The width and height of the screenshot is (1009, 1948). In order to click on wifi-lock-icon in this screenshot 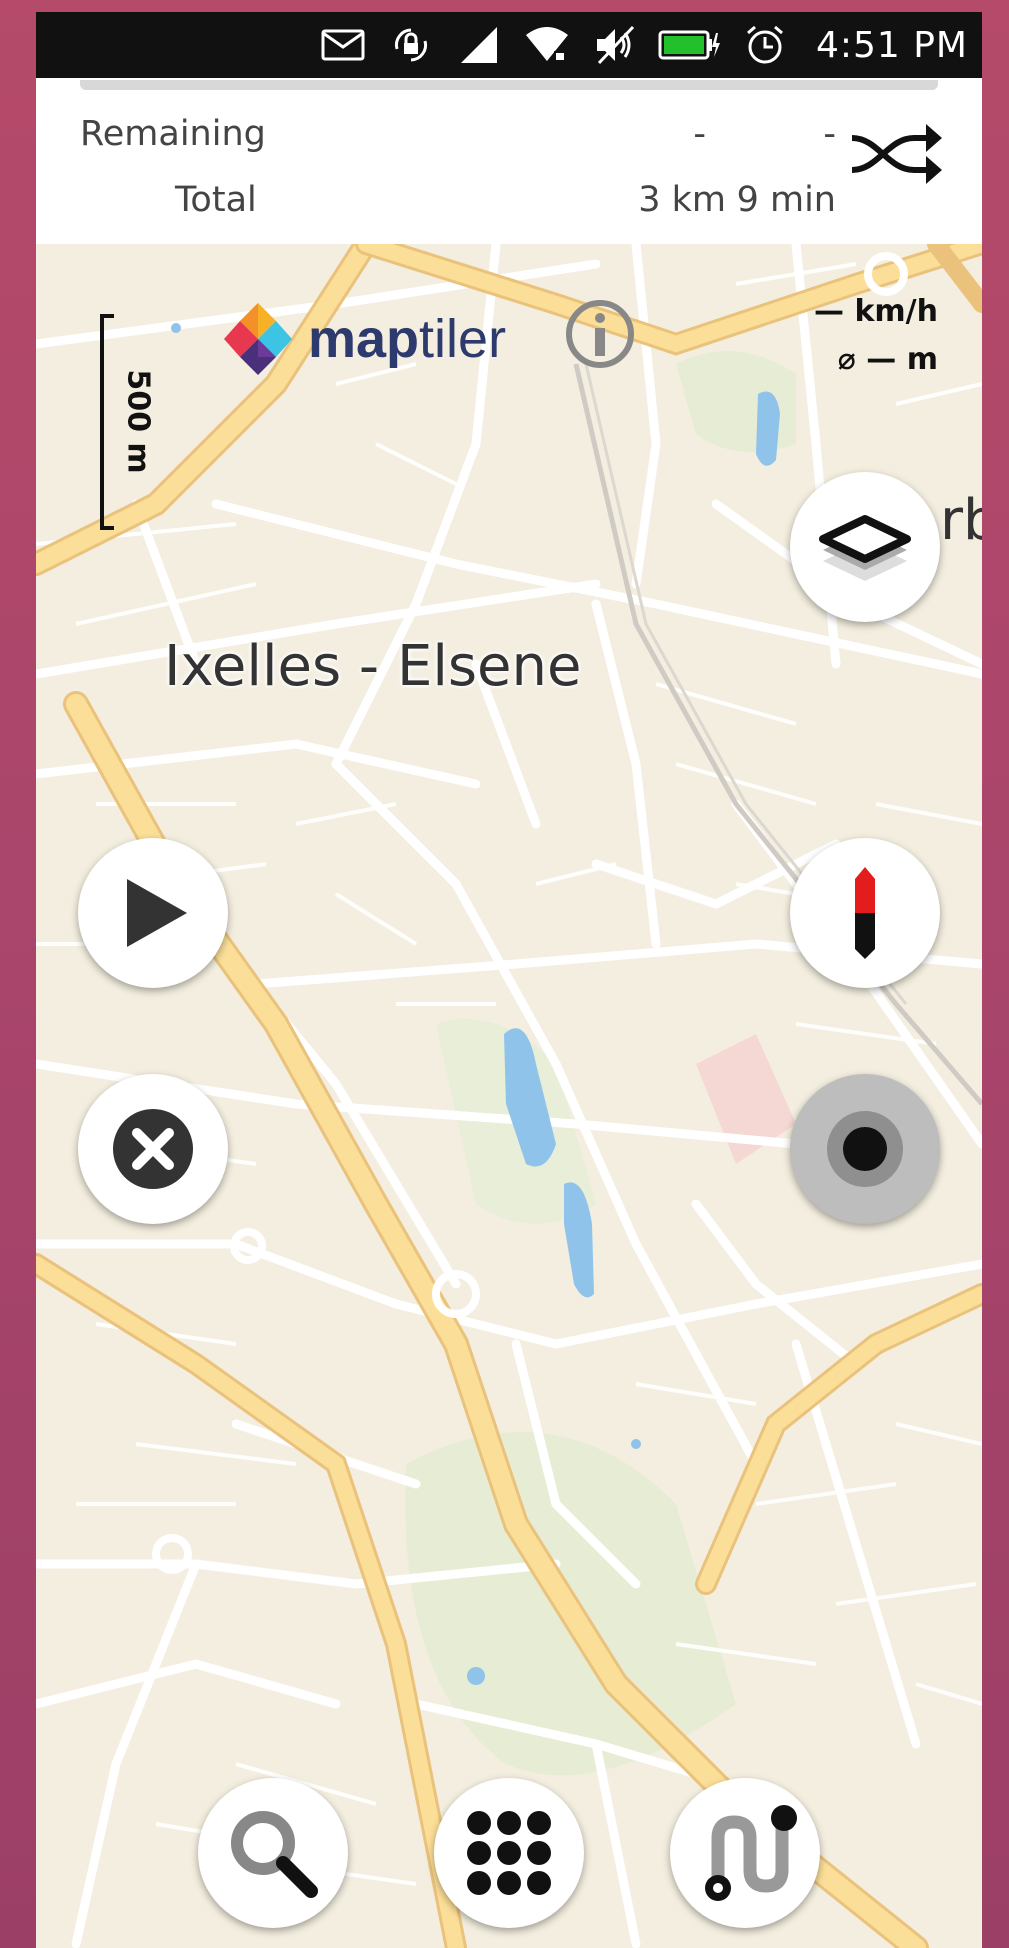, I will do `click(547, 45)`.